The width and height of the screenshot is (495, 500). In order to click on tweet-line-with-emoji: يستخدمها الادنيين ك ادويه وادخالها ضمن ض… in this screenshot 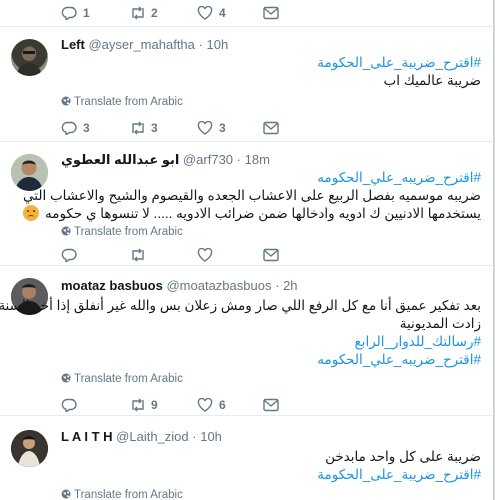, I will do `click(252, 214)`.